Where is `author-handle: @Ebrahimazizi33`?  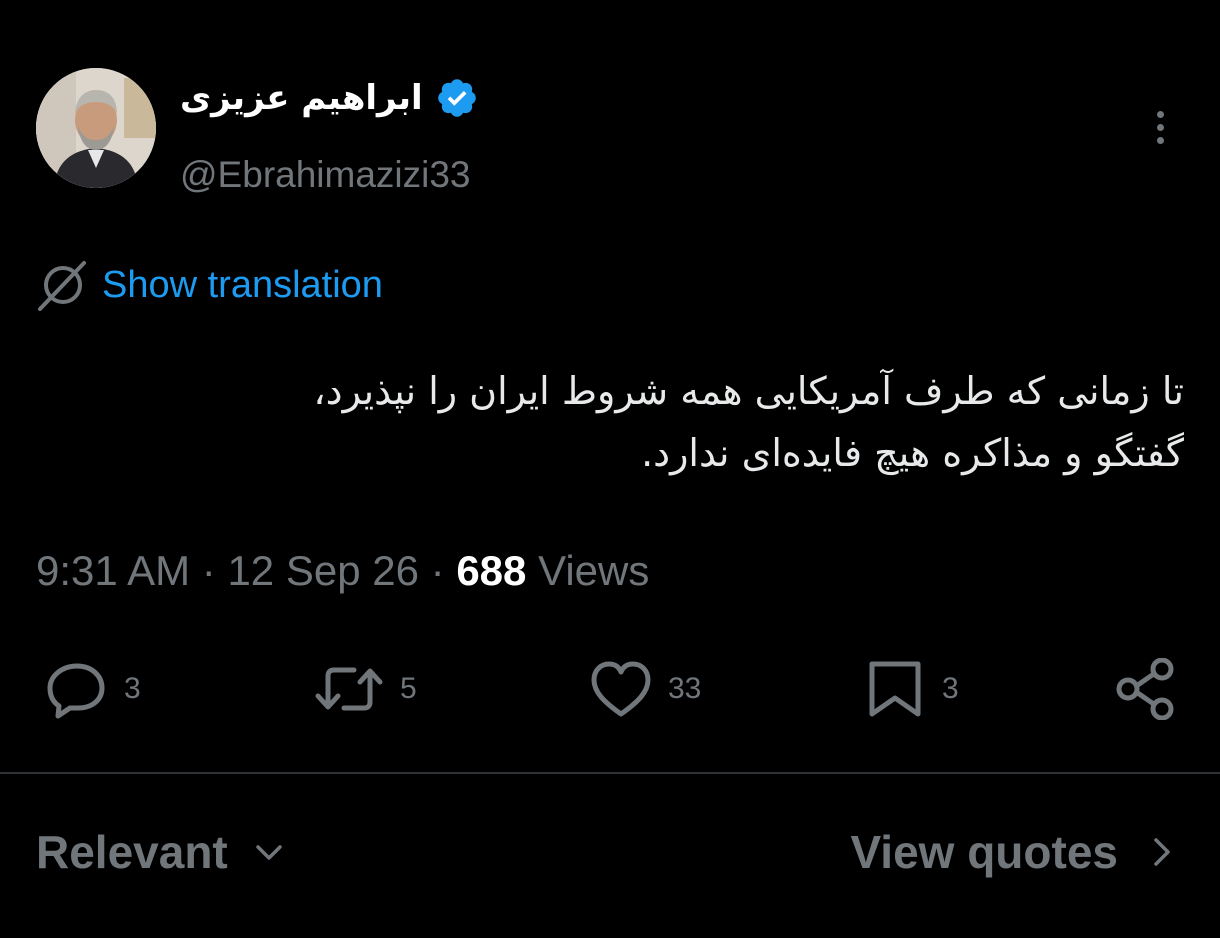
author-handle: @Ebrahimazizi33 is located at coordinates (325, 175).